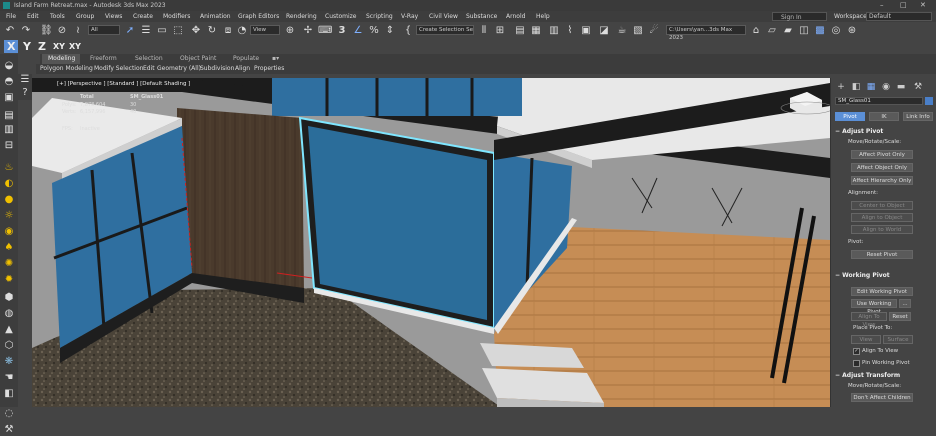 This screenshot has height=436, width=936. Describe the element at coordinates (9, 280) in the screenshot. I see `sun-light-icon: ✹` at that location.